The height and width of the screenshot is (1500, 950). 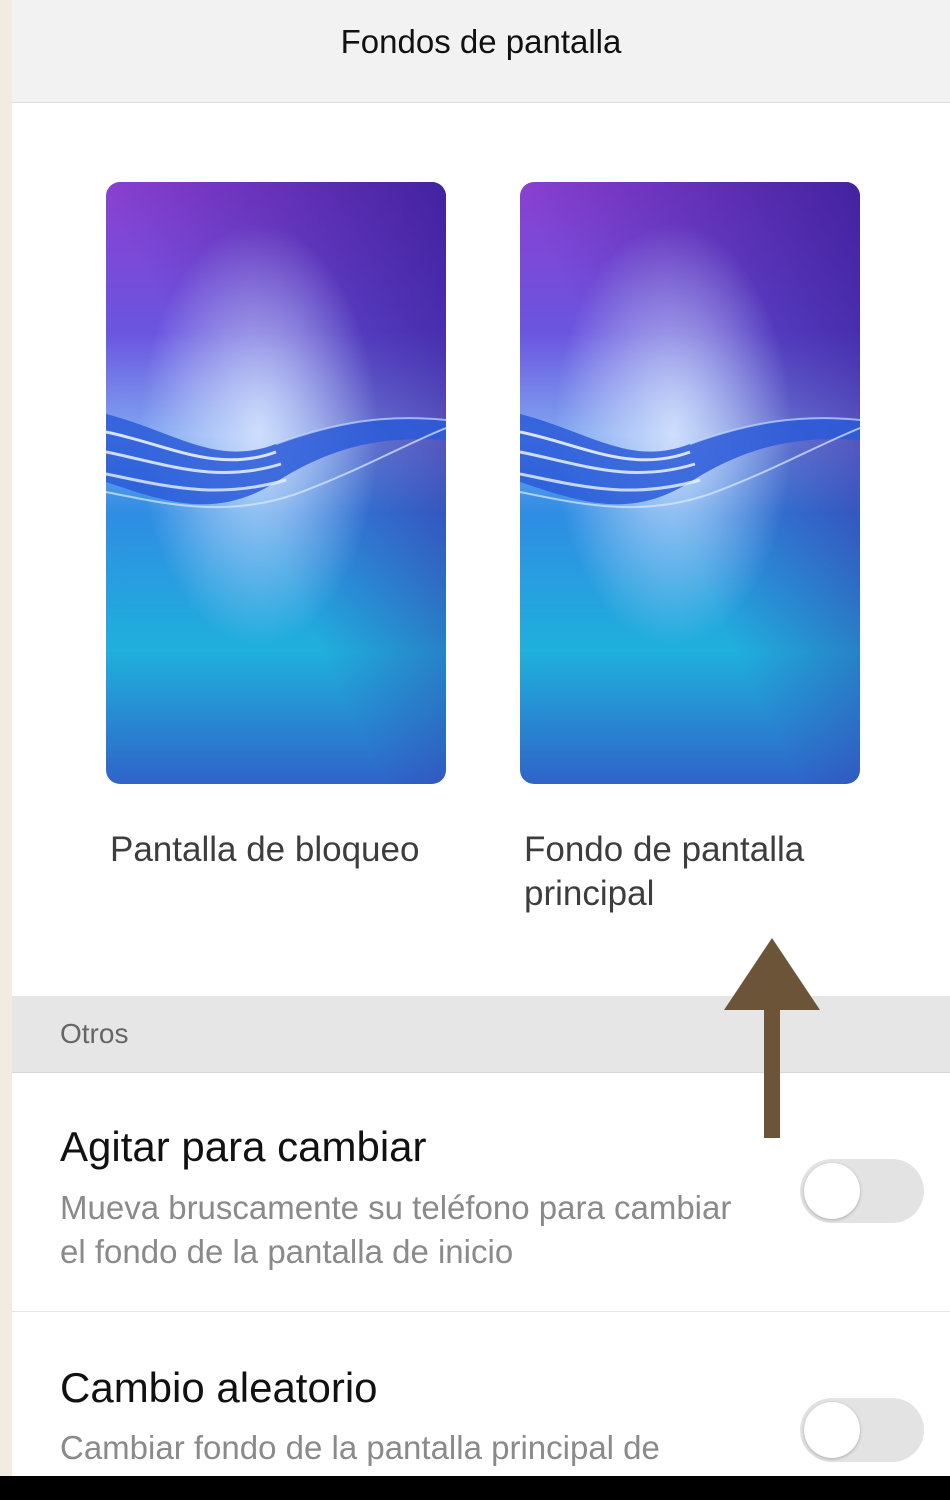 What do you see at coordinates (276, 483) in the screenshot?
I see `lock-screen-wallpaper-thumbnail` at bounding box center [276, 483].